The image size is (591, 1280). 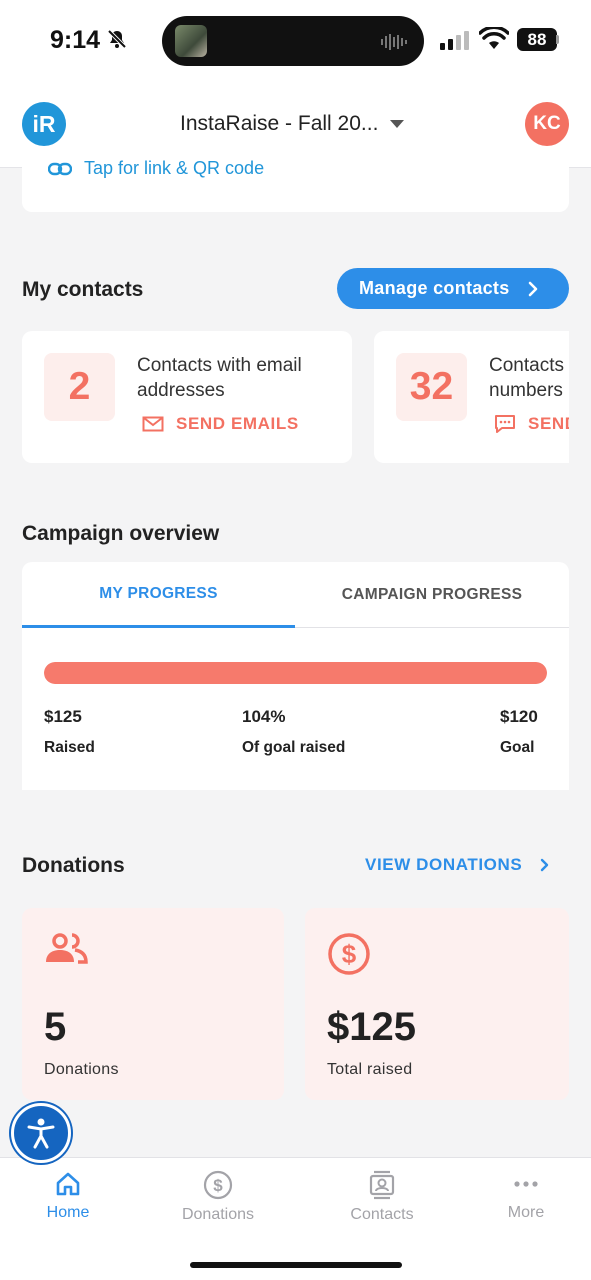 I want to click on link-icon, so click(x=60, y=168).